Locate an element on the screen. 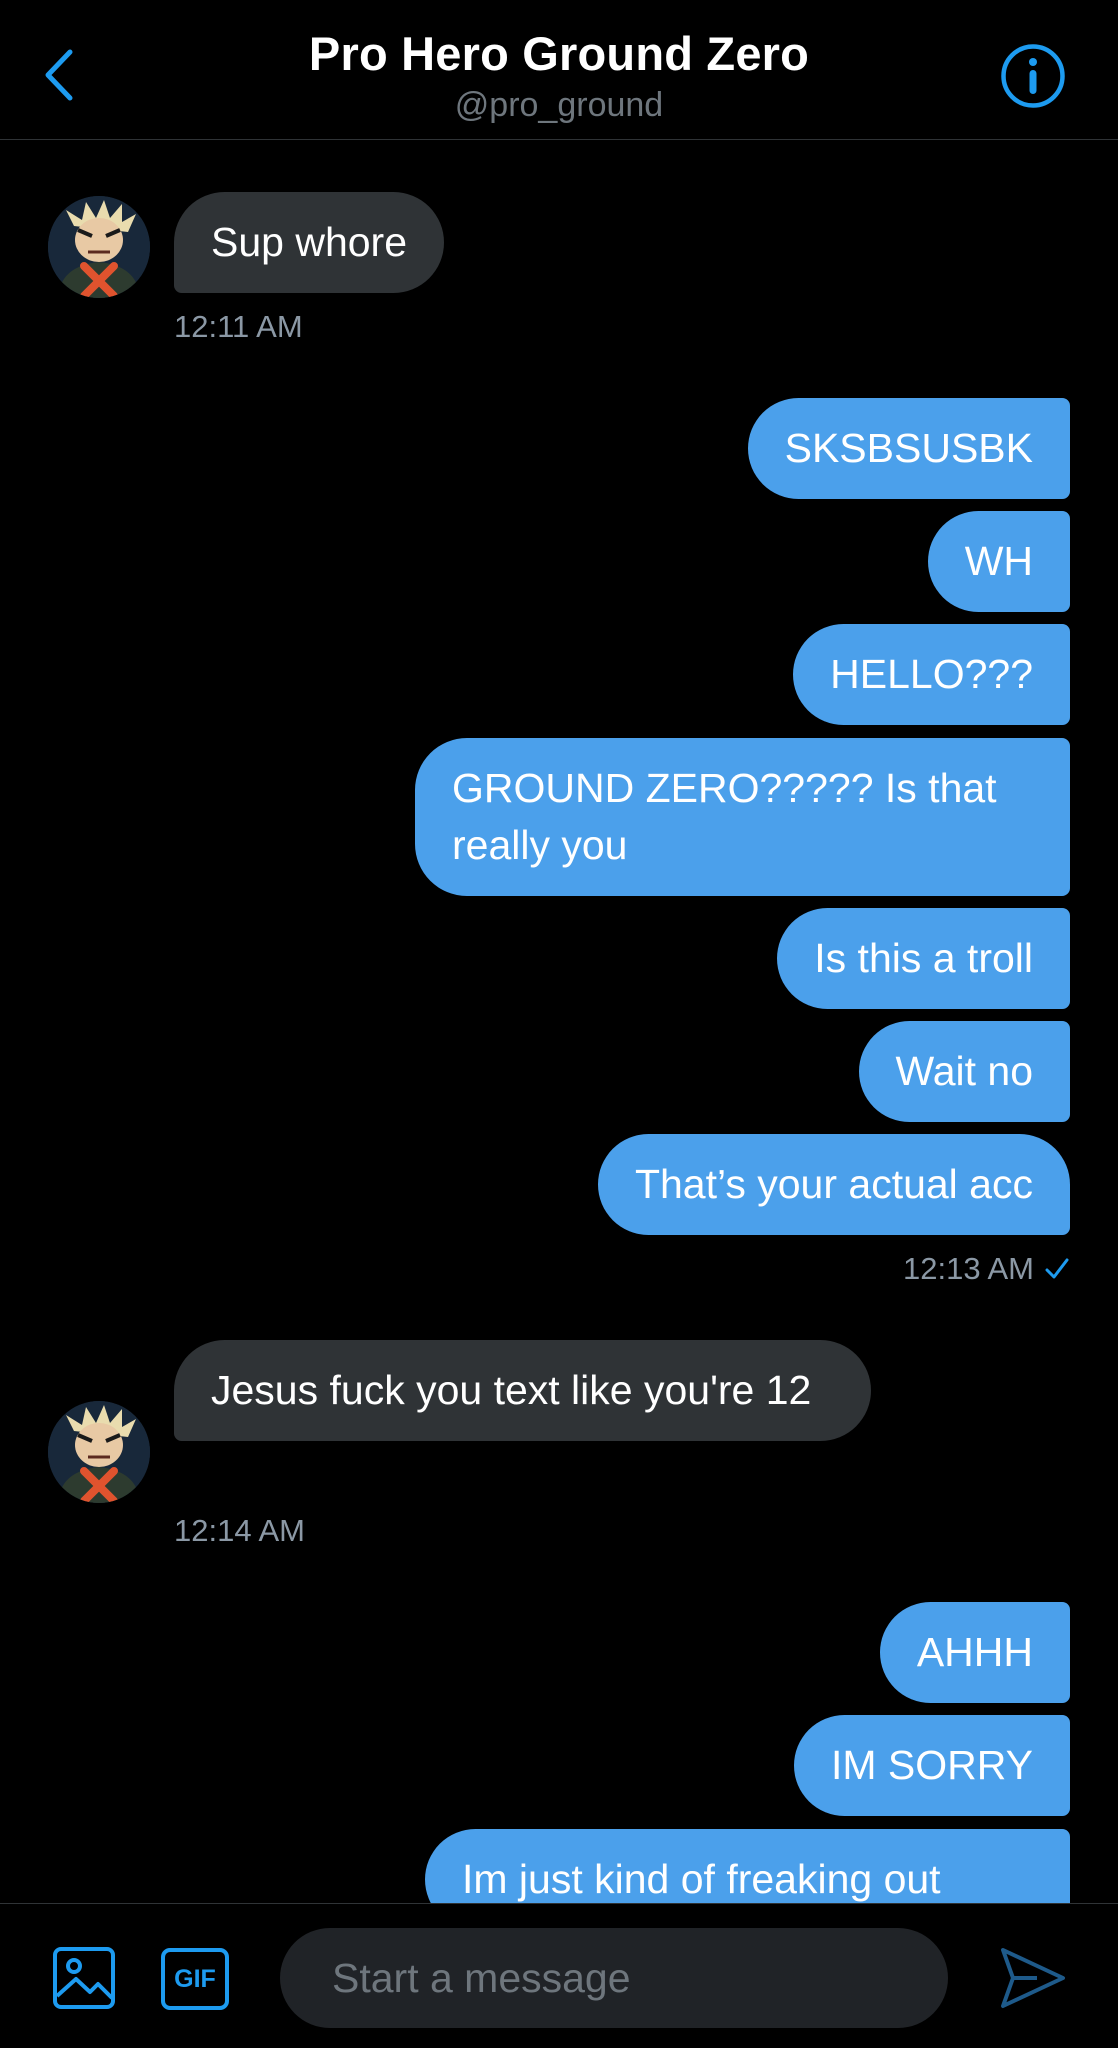  message-input is located at coordinates (614, 1978).